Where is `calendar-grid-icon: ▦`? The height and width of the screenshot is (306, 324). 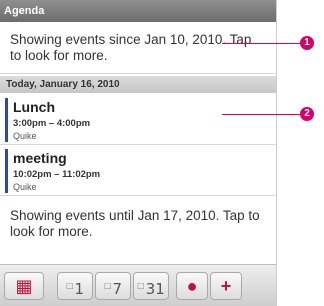 calendar-grid-icon: ▦ is located at coordinates (24, 286).